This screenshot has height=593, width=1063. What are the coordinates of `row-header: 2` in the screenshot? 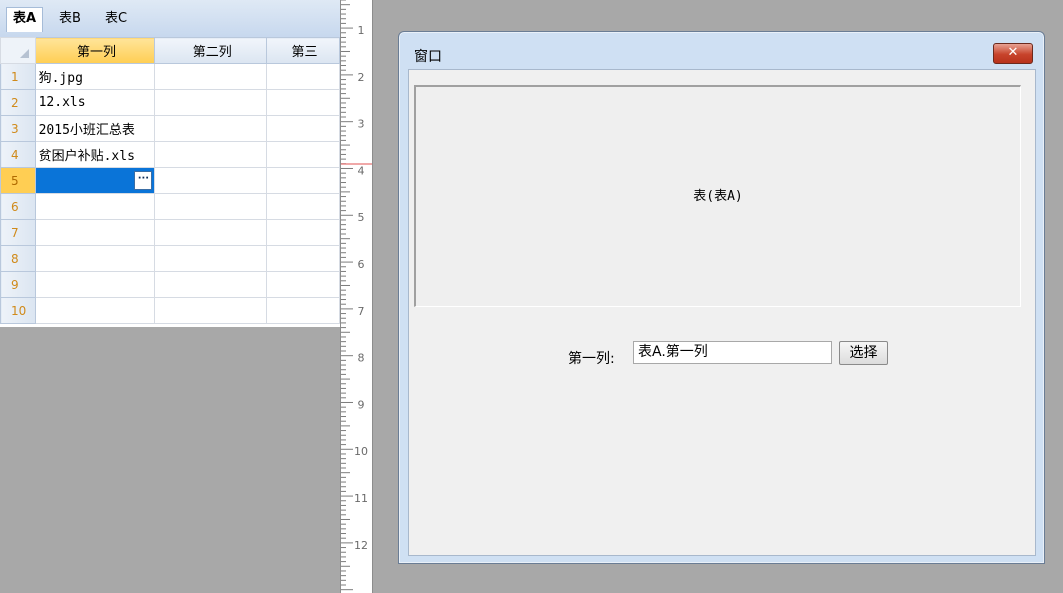 It's located at (18, 102).